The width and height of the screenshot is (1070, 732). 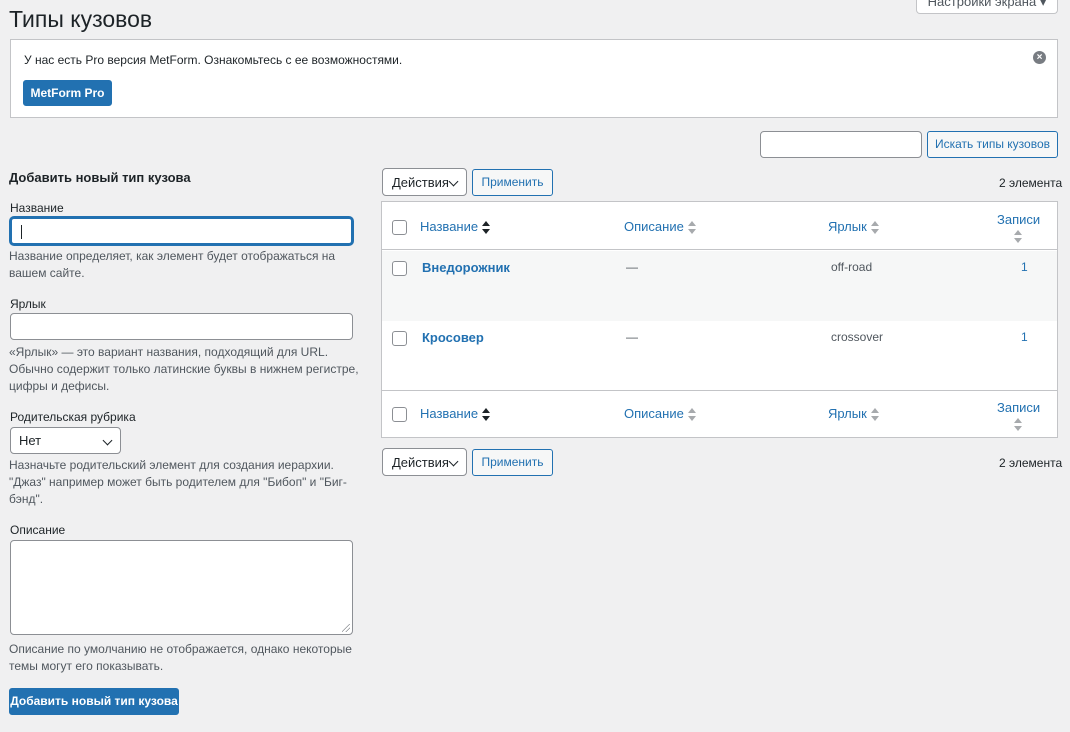 I want to click on column-slug-footer: Ярлык, so click(x=853, y=414).